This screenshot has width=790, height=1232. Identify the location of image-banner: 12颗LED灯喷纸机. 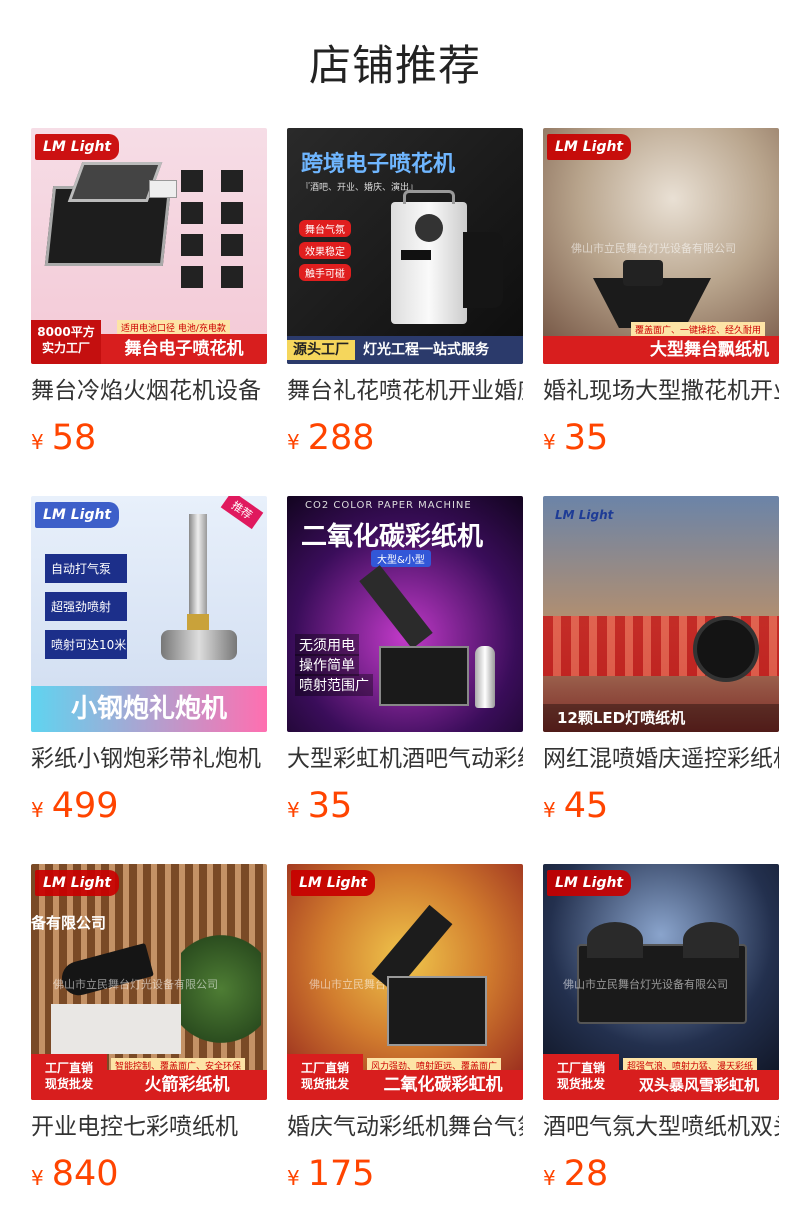
(661, 718).